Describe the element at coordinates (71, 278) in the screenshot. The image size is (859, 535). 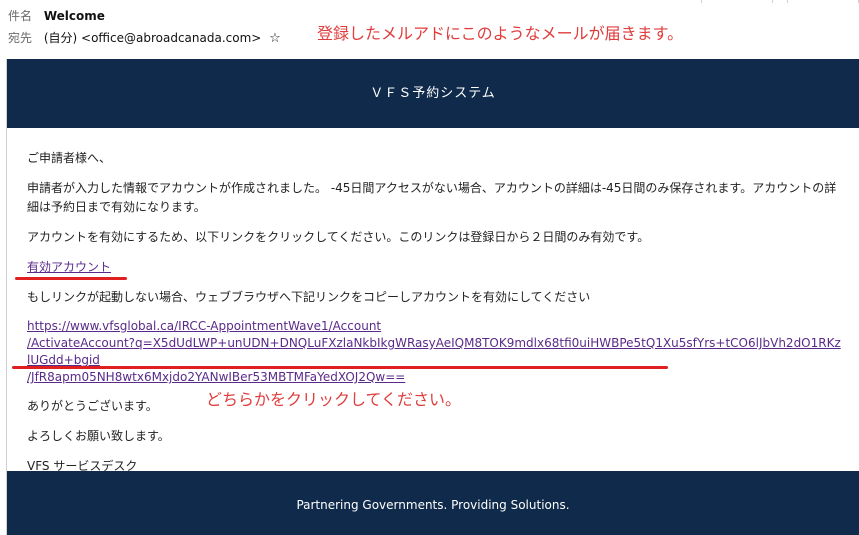
I see `highlight-underline-activate` at that location.